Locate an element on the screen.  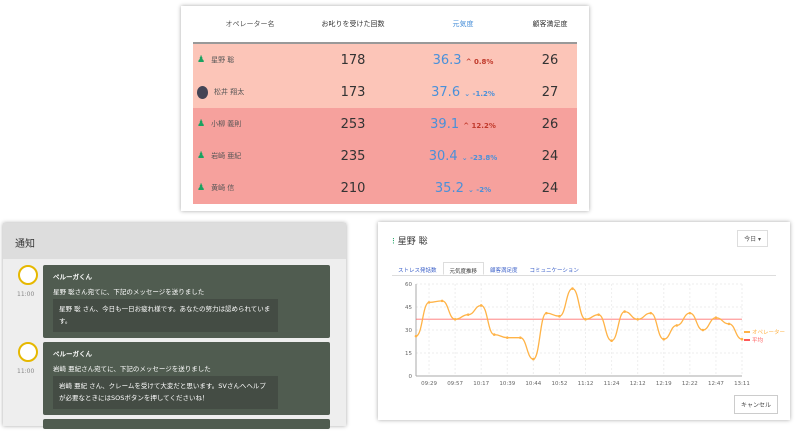
operator-cell: ♟ 小柳 義則 is located at coordinates (248, 124).